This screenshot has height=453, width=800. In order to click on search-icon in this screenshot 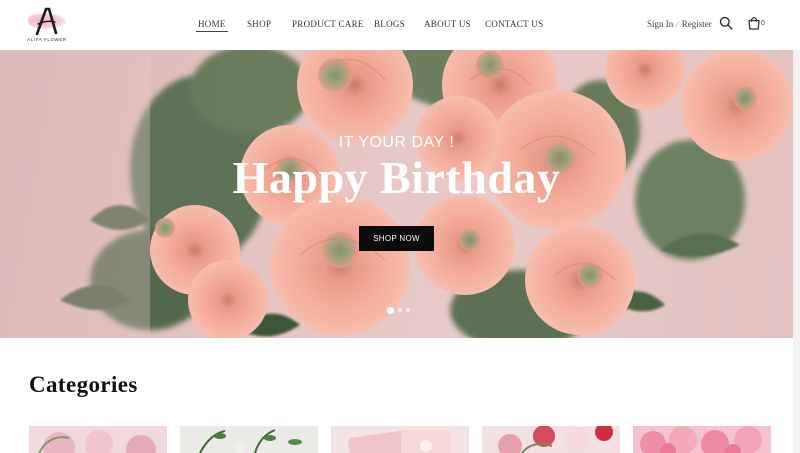, I will do `click(726, 23)`.